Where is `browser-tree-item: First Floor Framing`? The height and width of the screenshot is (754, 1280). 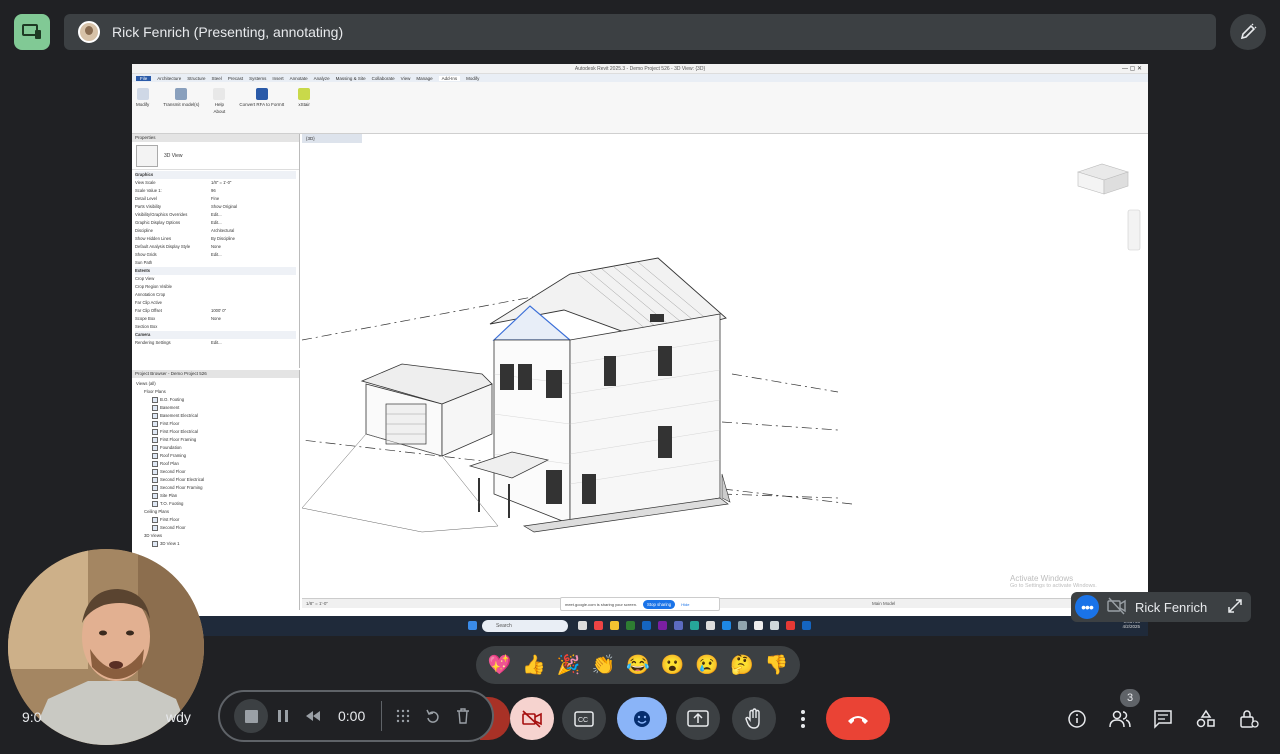 browser-tree-item: First Floor Framing is located at coordinates (215, 440).